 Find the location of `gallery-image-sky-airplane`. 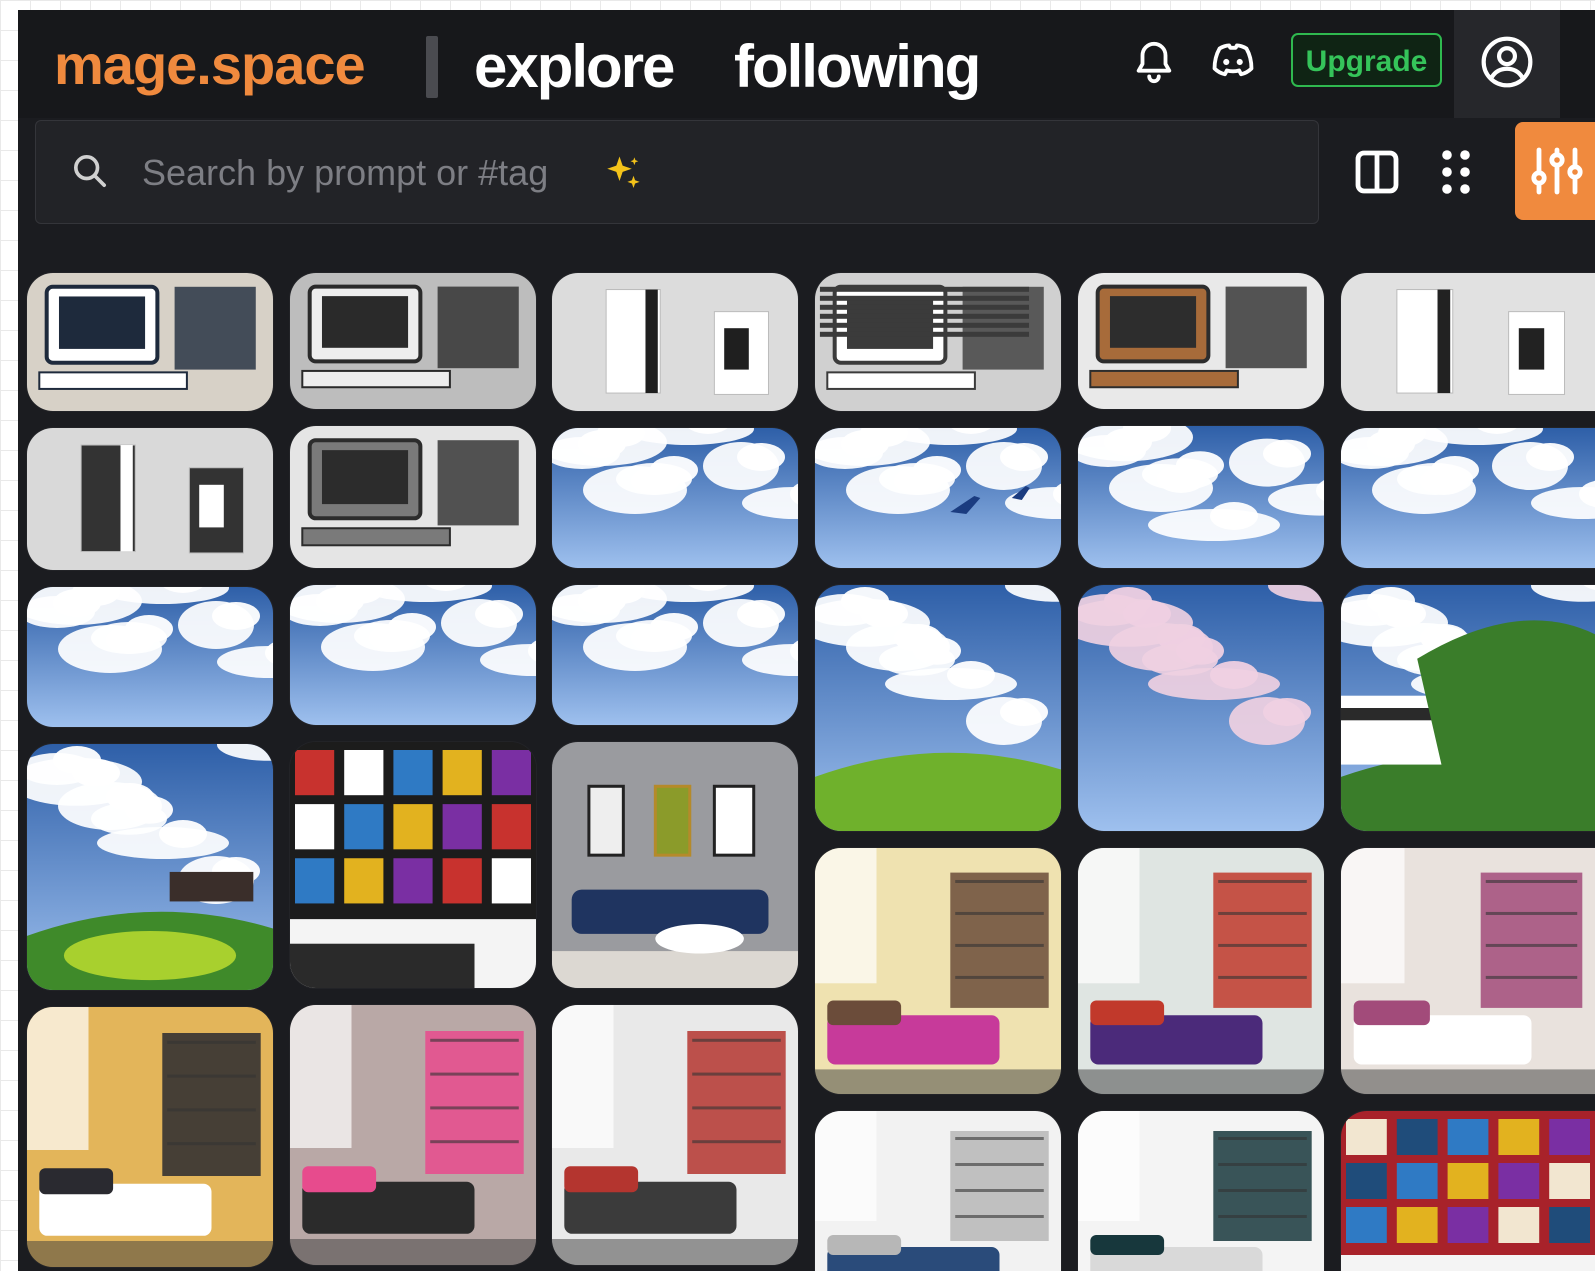

gallery-image-sky-airplane is located at coordinates (938, 498).